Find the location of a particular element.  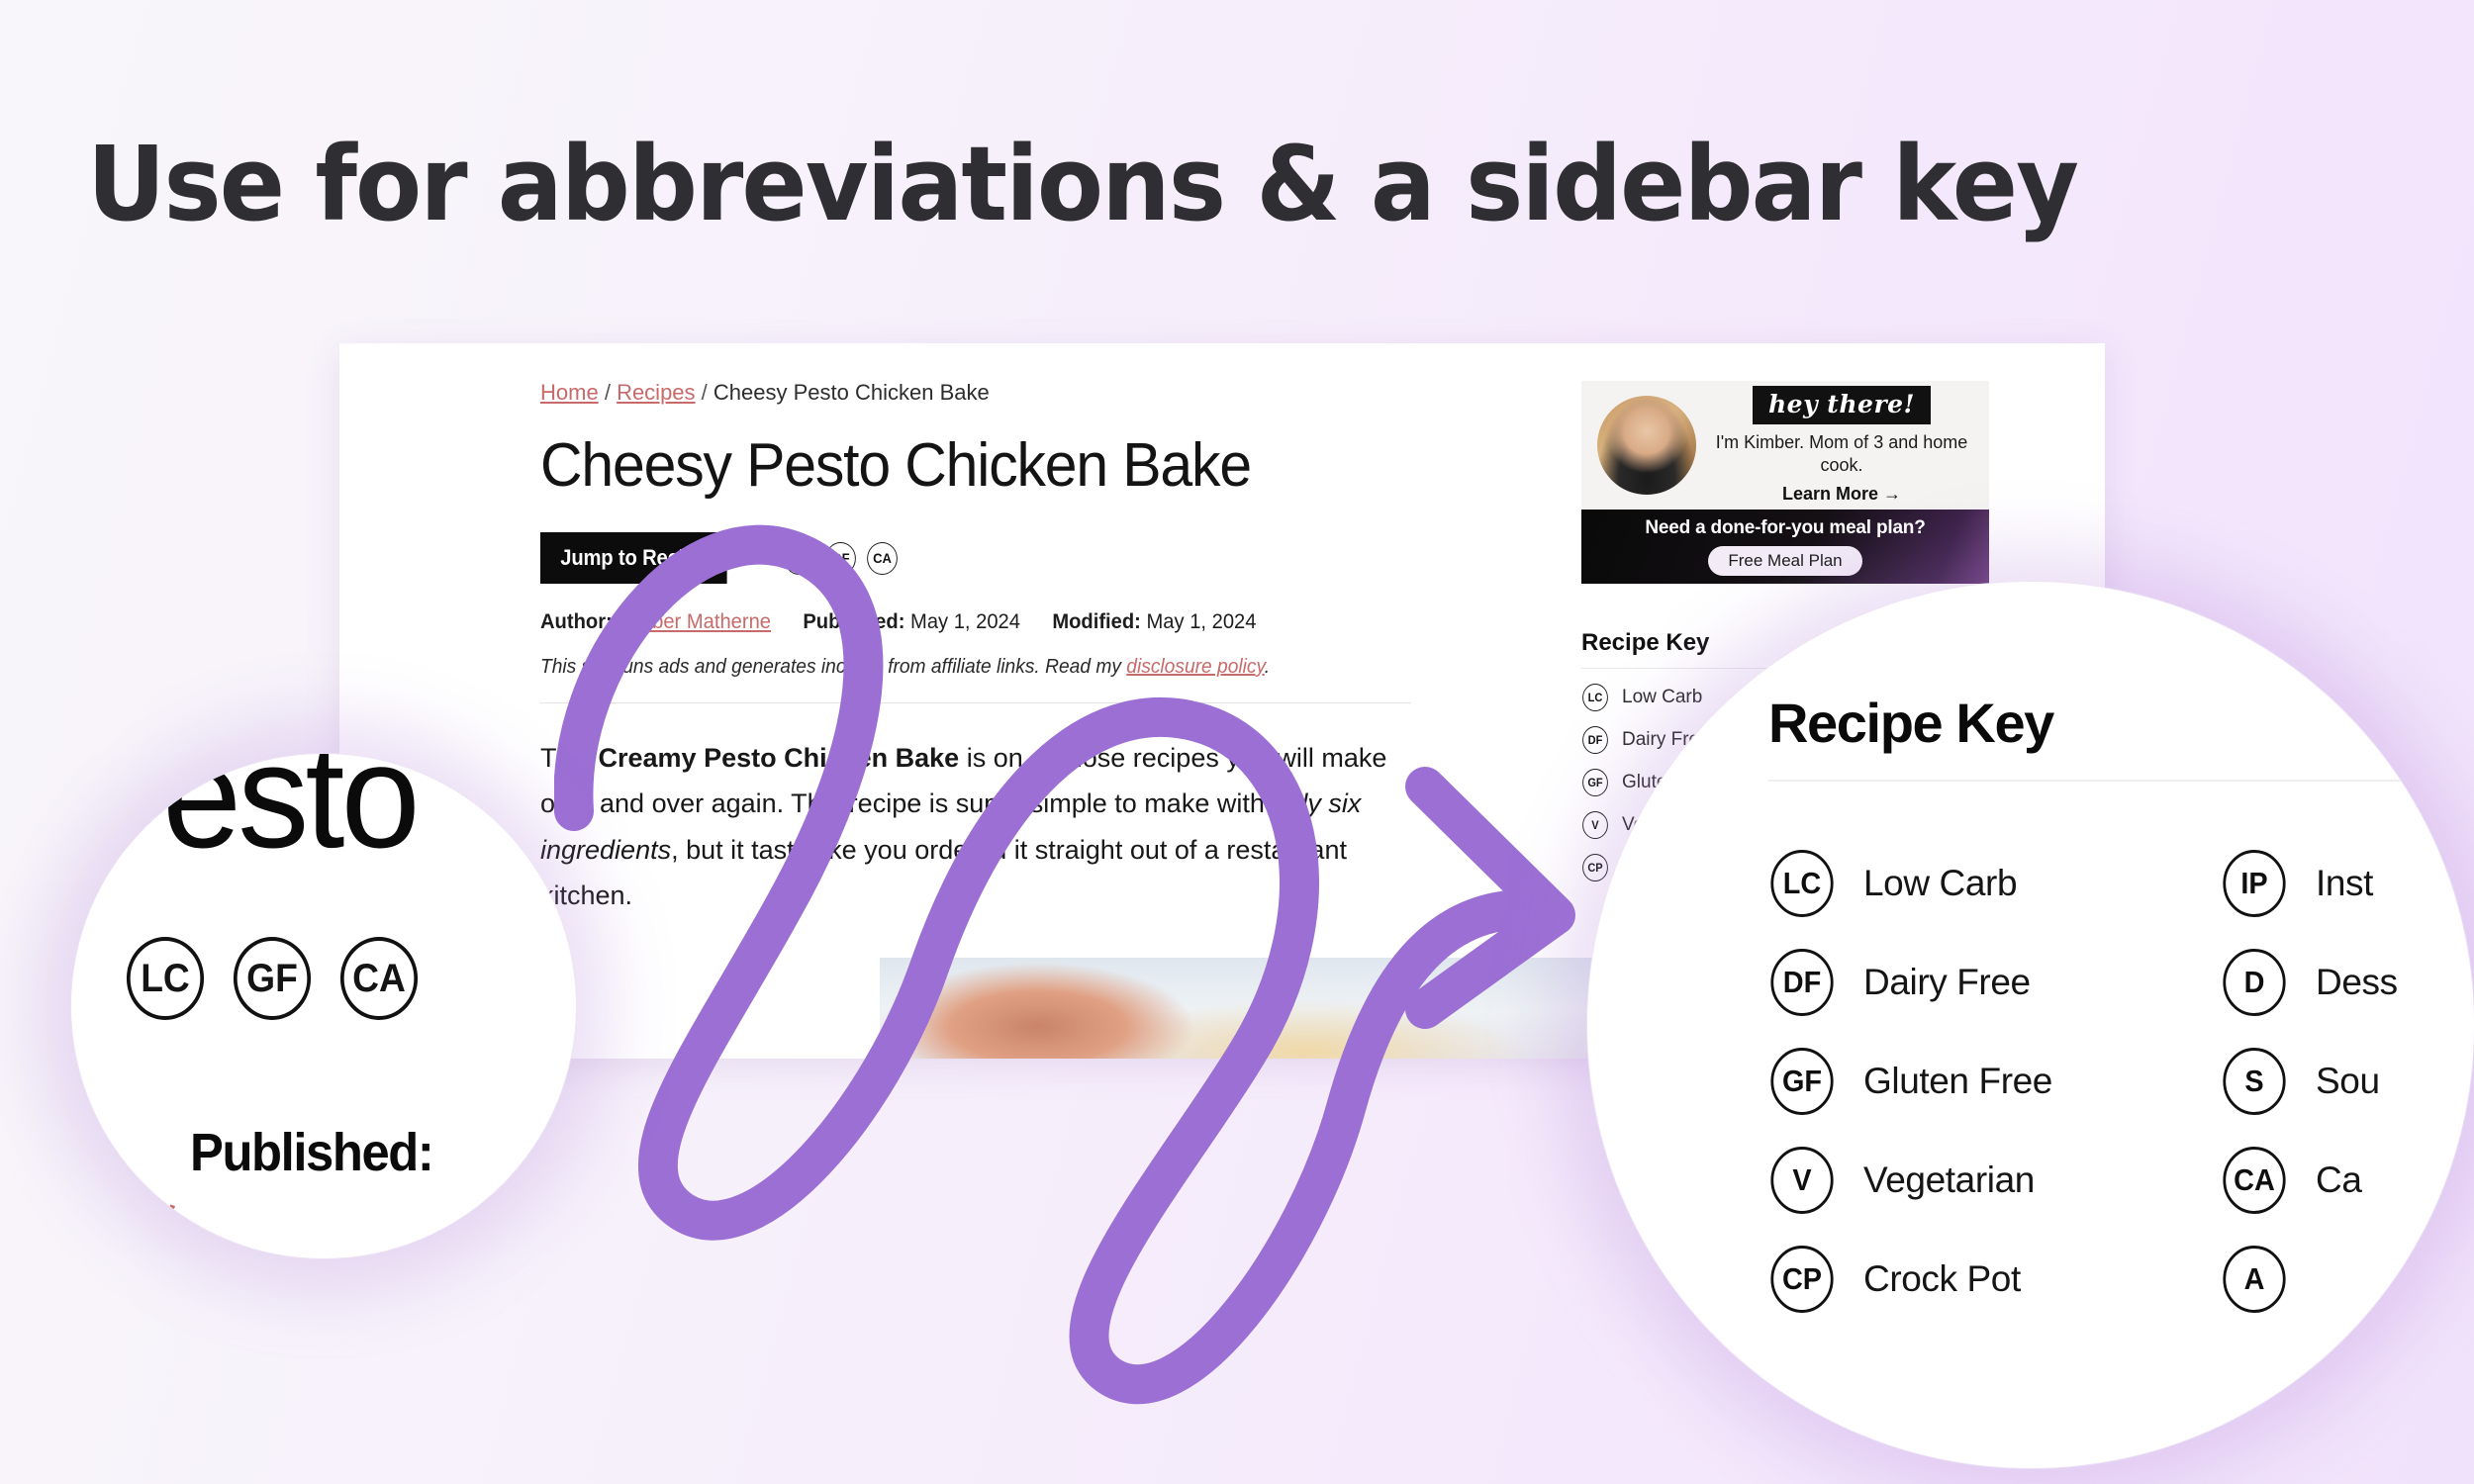

magnified-link-underline-fragment is located at coordinates (164, 1203).